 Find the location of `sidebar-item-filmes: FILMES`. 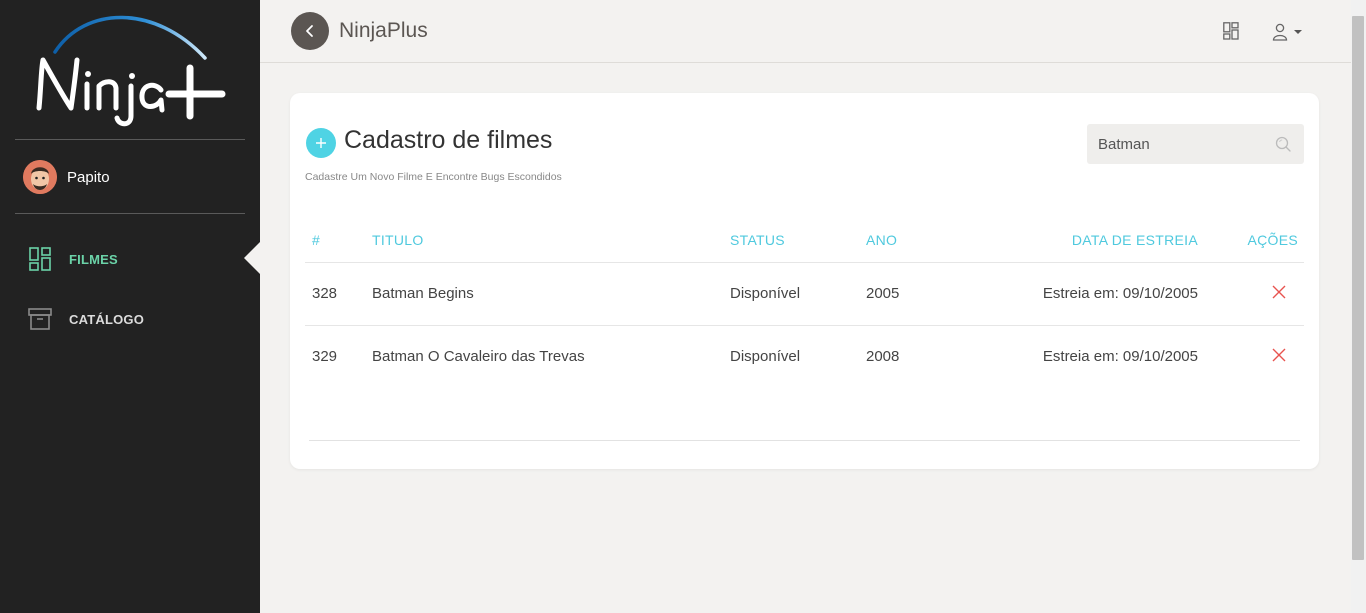

sidebar-item-filmes: FILMES is located at coordinates (73, 259).